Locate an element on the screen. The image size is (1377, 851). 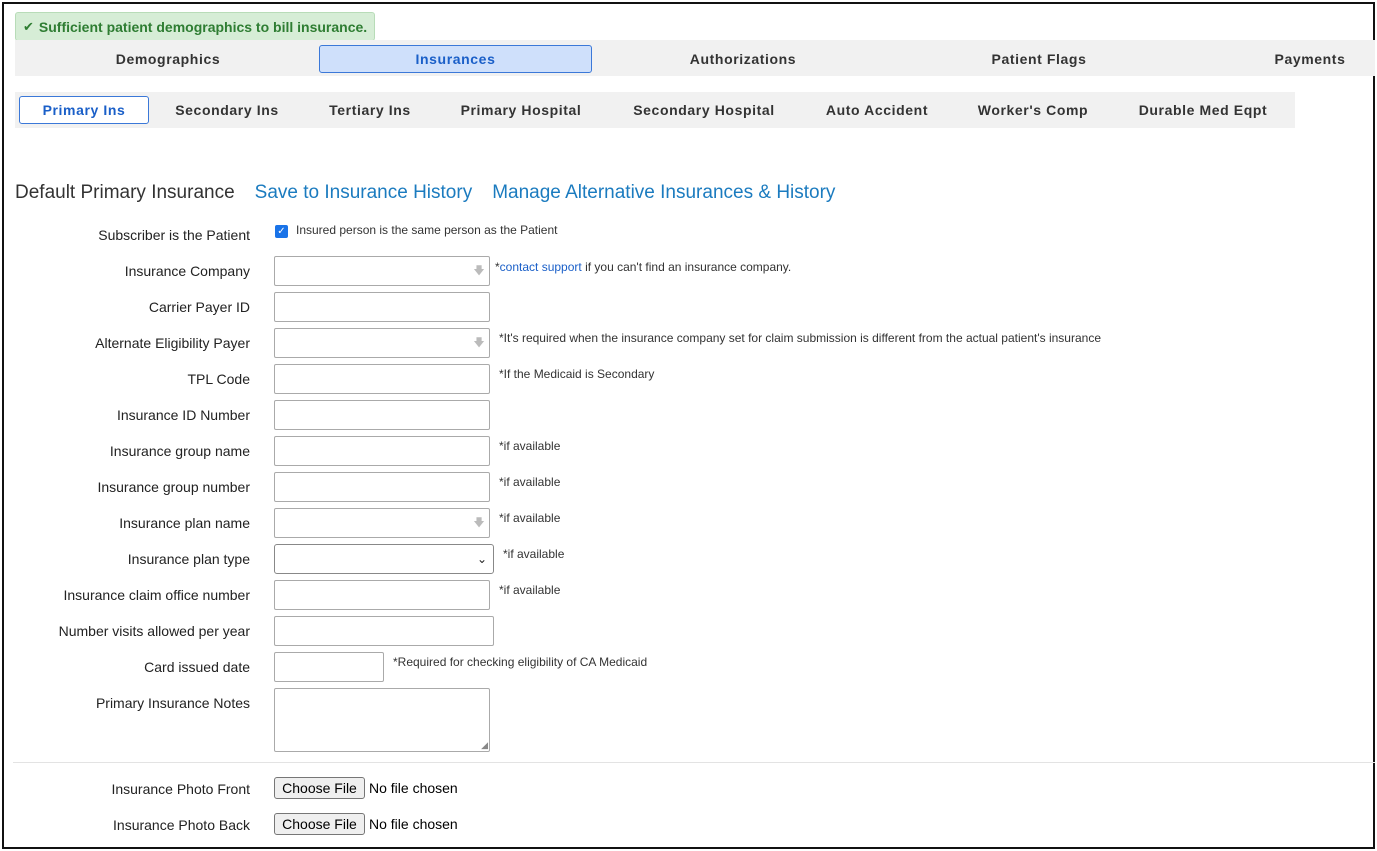
group-name-input is located at coordinates (382, 451).